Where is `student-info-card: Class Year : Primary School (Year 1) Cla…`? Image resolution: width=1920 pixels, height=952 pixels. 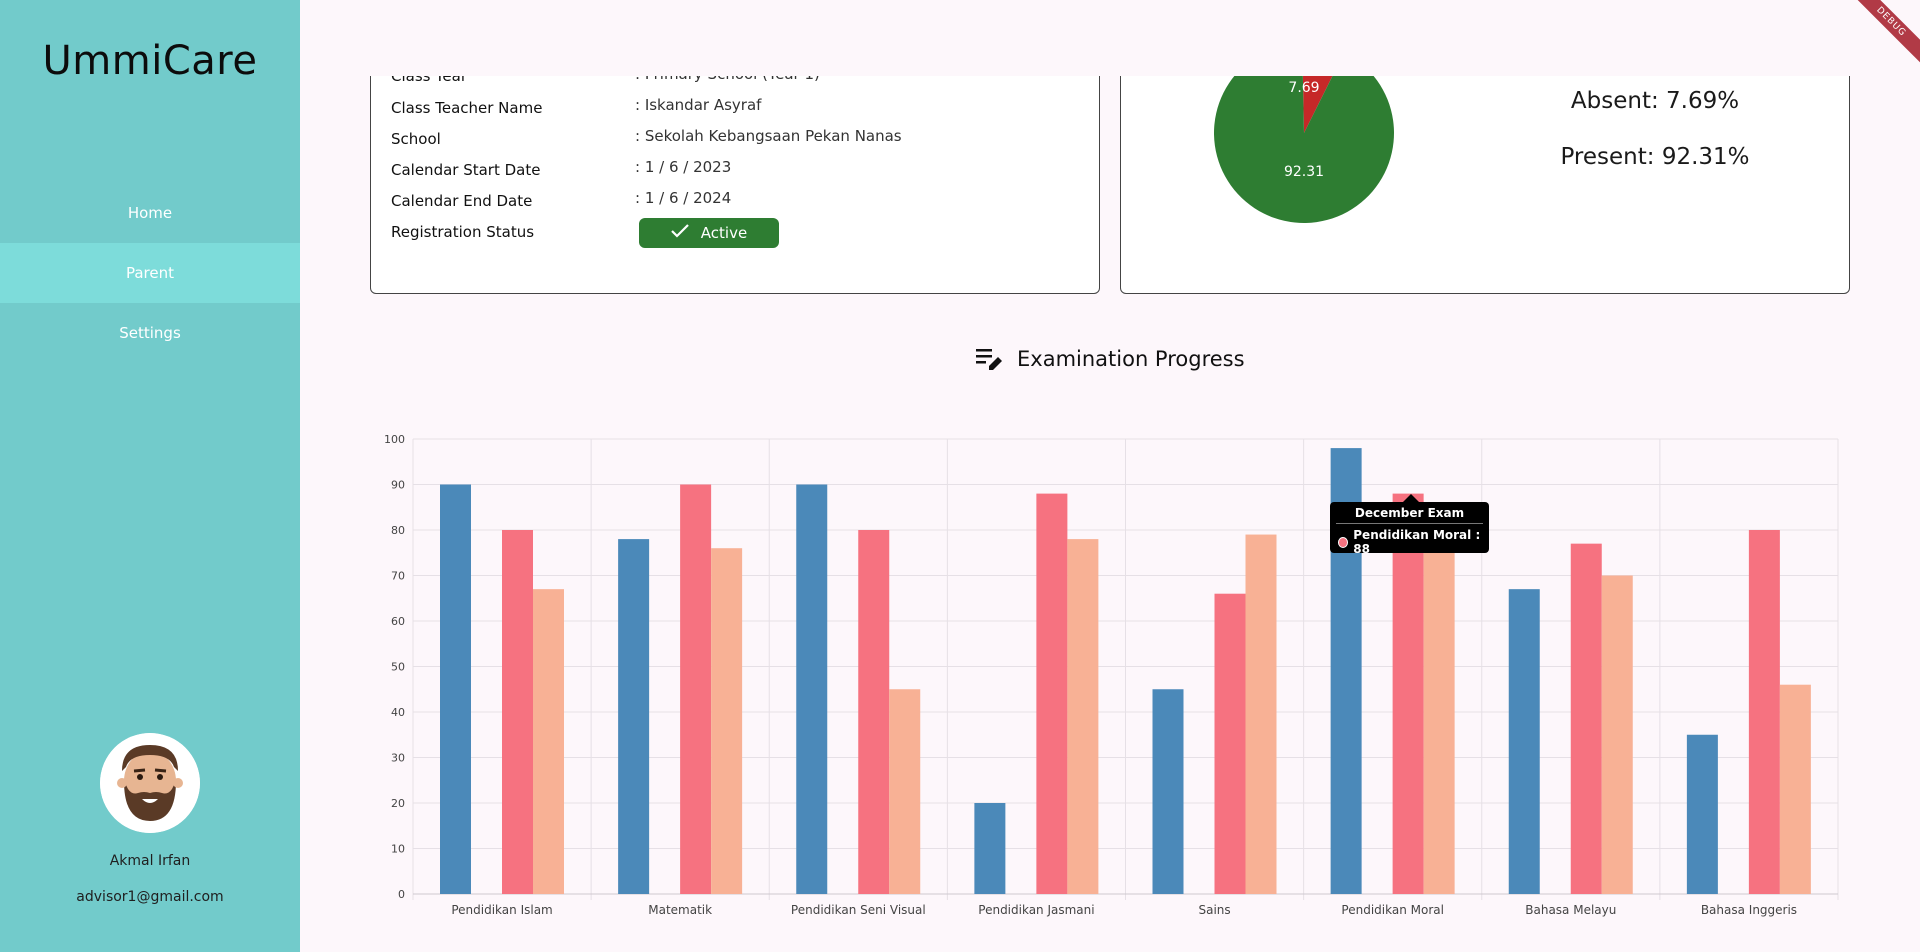
student-info-card: Class Year : Primary School (Year 1) Cla… is located at coordinates (735, 167).